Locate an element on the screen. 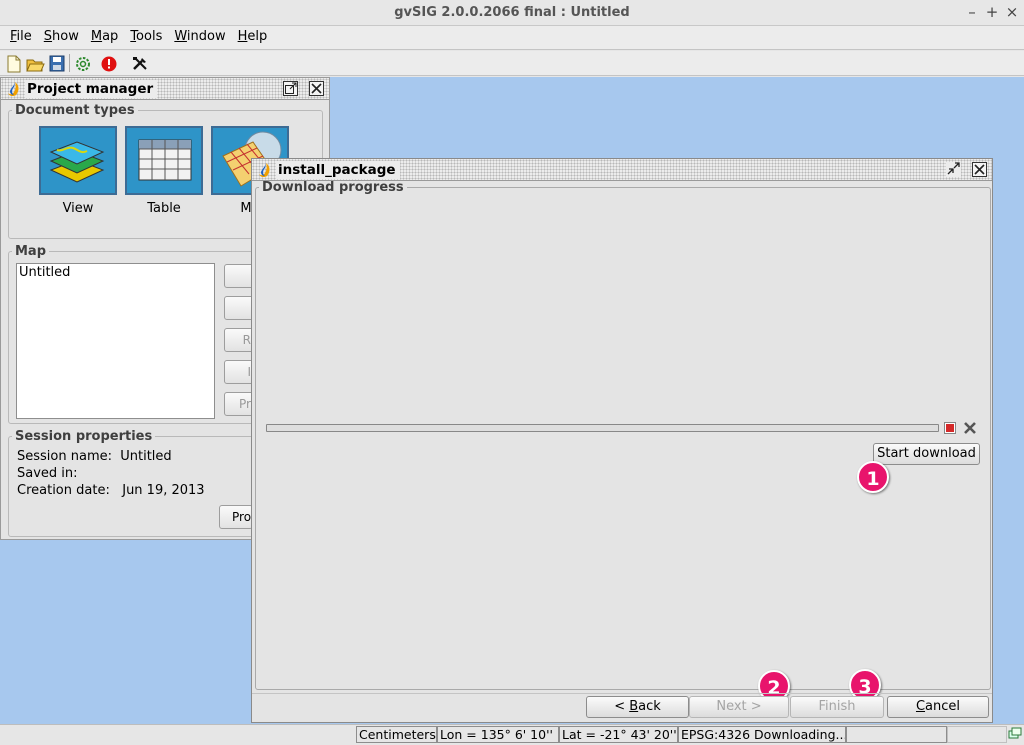  minimize-frame-icon is located at coordinates (953, 169).